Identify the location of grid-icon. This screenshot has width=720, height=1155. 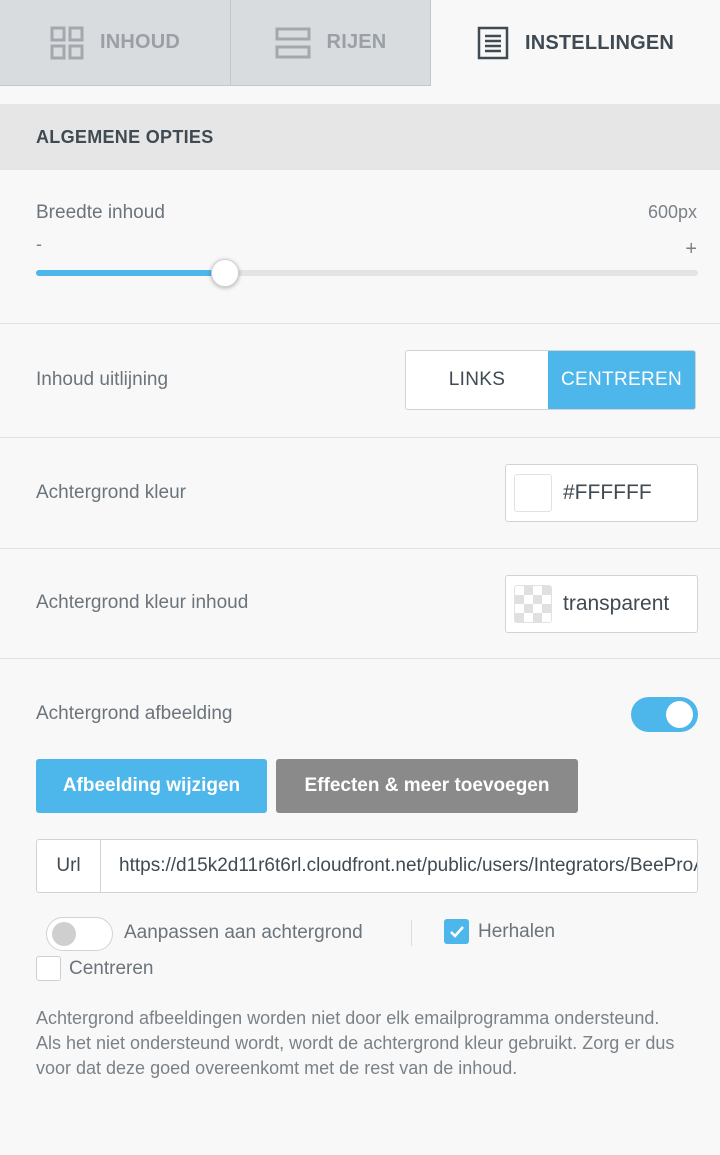
(67, 43).